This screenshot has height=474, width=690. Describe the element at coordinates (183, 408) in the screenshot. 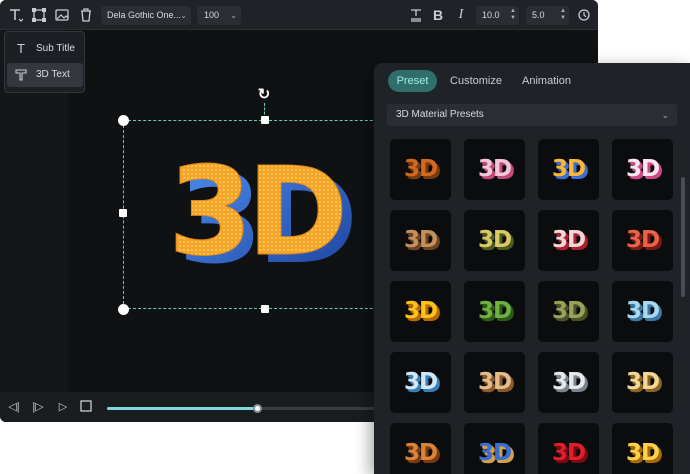

I see `timeline-progress` at that location.